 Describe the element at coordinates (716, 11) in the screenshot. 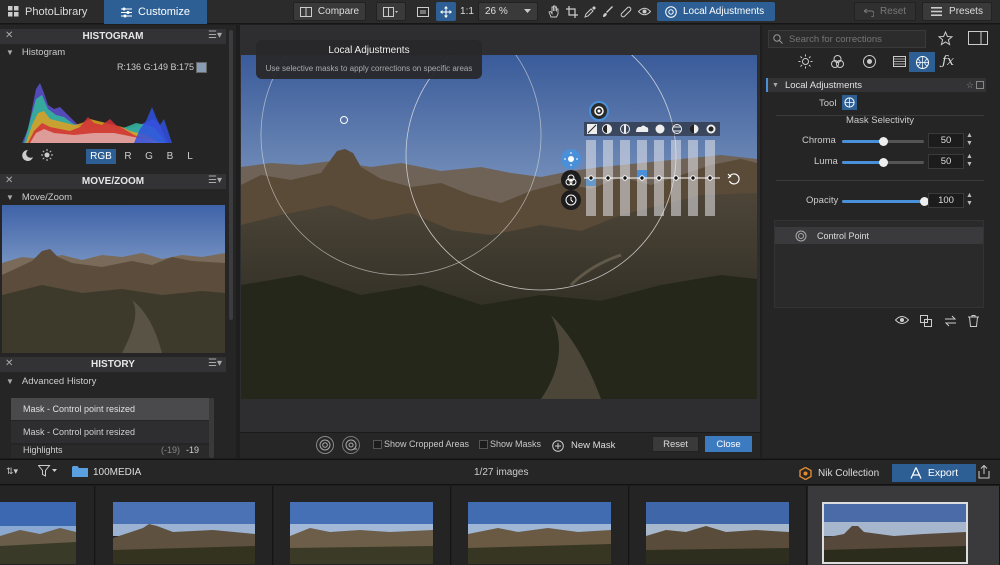

I see `local-adjustments-button: Local Adjustments` at that location.